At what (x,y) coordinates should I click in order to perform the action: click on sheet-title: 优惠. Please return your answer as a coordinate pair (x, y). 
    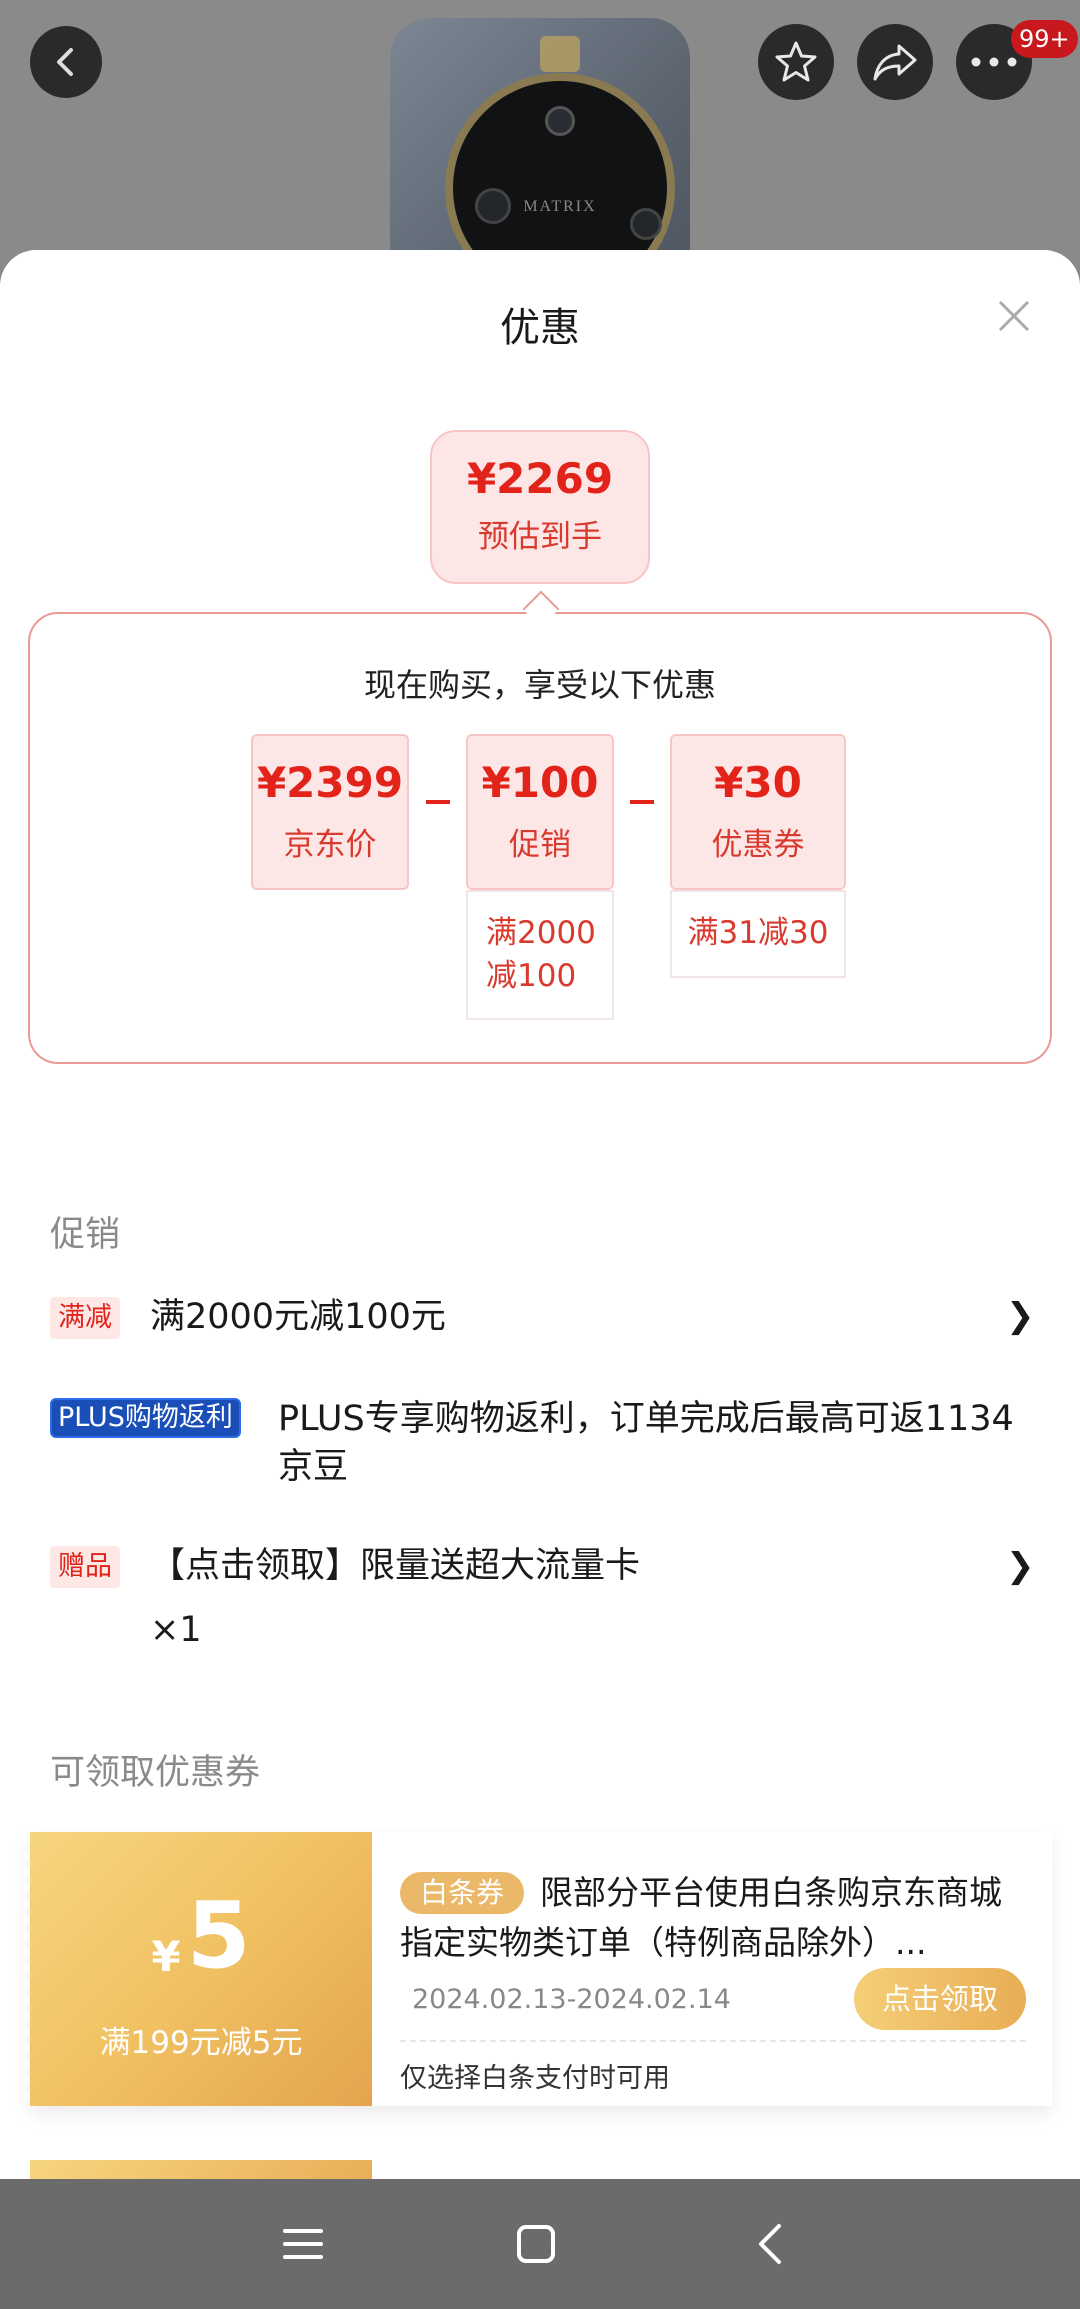
    Looking at the image, I should click on (540, 328).